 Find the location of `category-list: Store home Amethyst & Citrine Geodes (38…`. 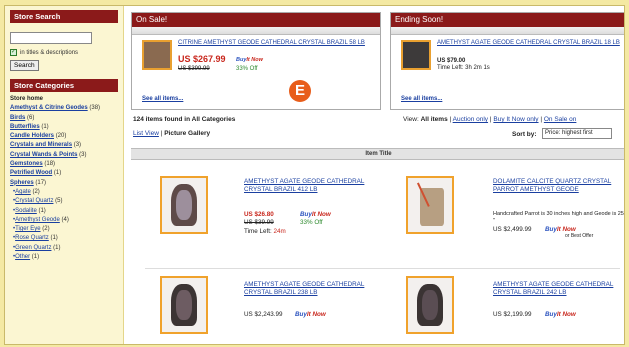

category-list: Store home Amethyst & Citrine Geodes (38… is located at coordinates (64, 178).